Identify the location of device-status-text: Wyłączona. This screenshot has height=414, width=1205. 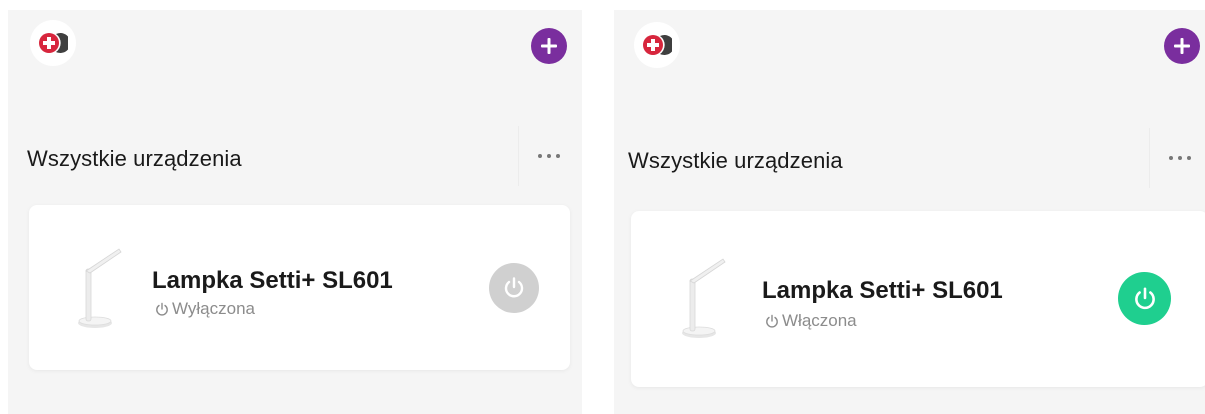
(213, 308).